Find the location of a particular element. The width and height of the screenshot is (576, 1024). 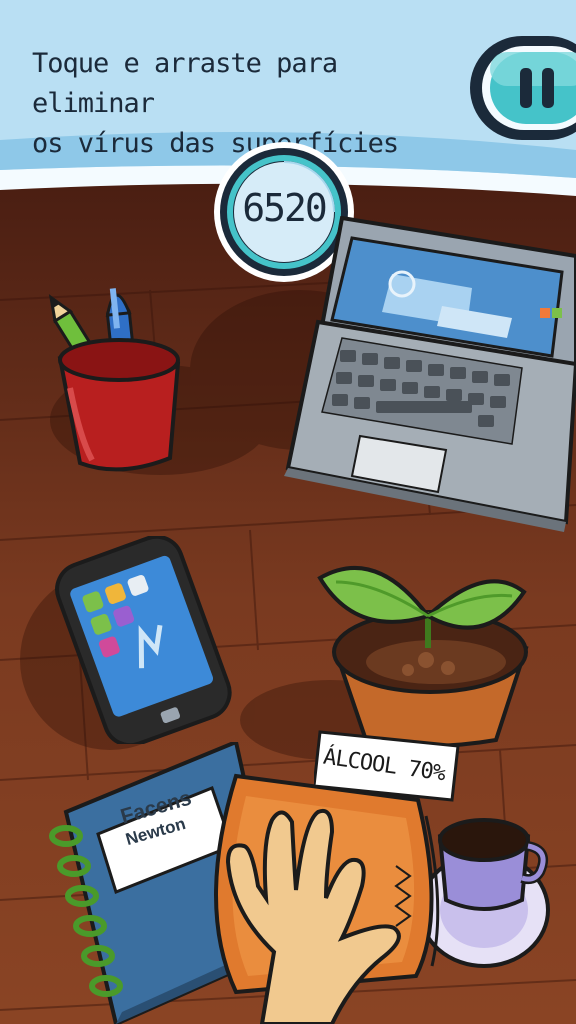

pause-icon is located at coordinates (523, 88).